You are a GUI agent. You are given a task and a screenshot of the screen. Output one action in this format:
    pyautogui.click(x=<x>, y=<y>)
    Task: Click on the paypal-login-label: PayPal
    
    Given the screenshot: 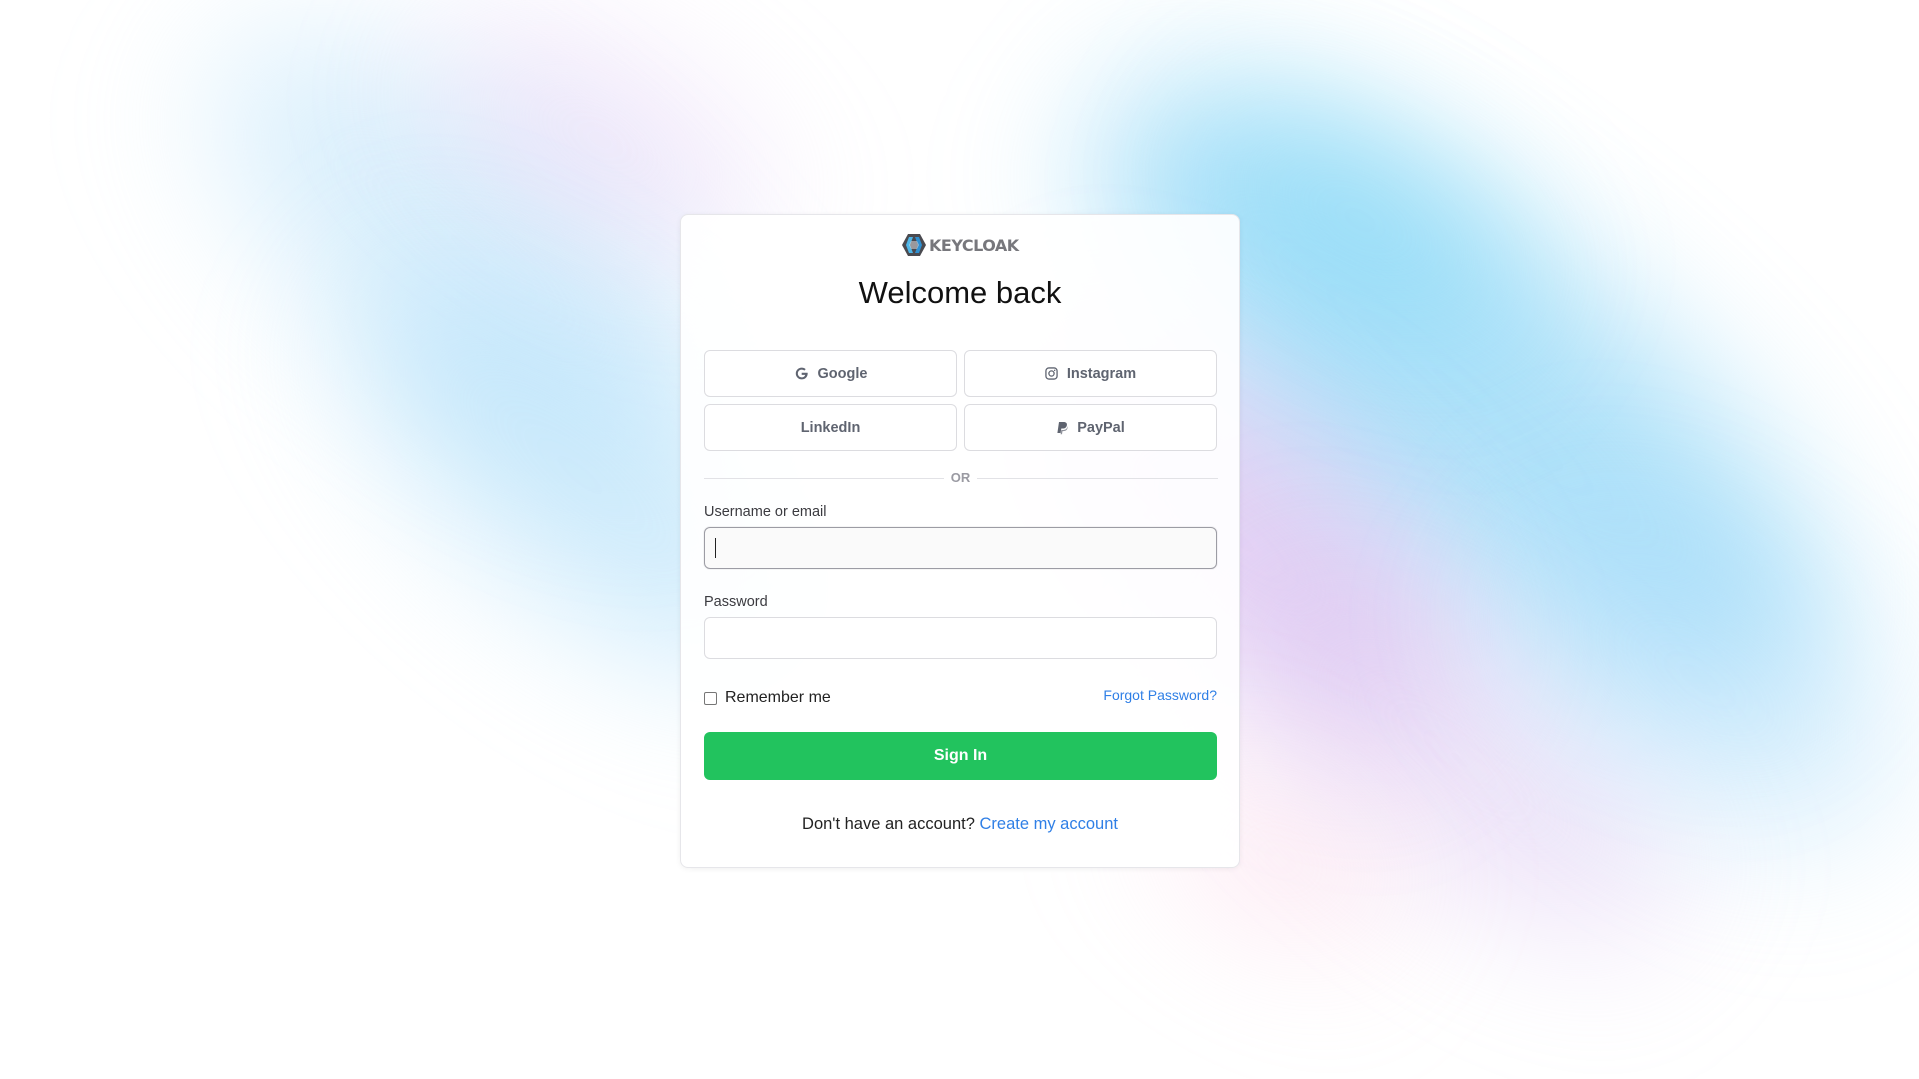 What is the action you would take?
    pyautogui.click(x=1101, y=427)
    